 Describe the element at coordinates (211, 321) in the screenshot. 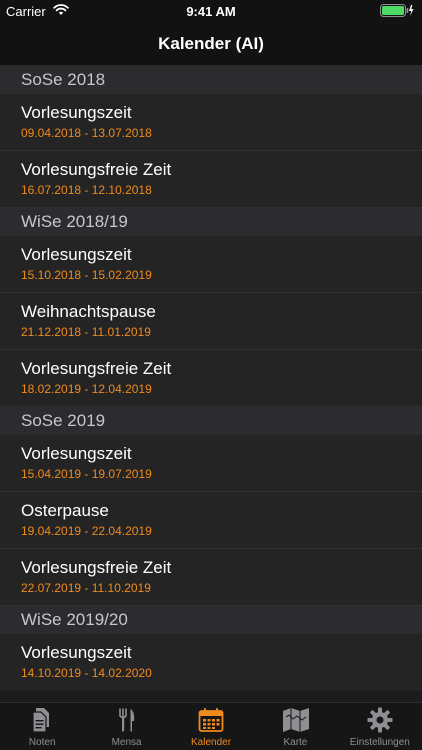

I see `list-item: Weihnachtspause 21.12.2018 - 11.01.2019` at that location.